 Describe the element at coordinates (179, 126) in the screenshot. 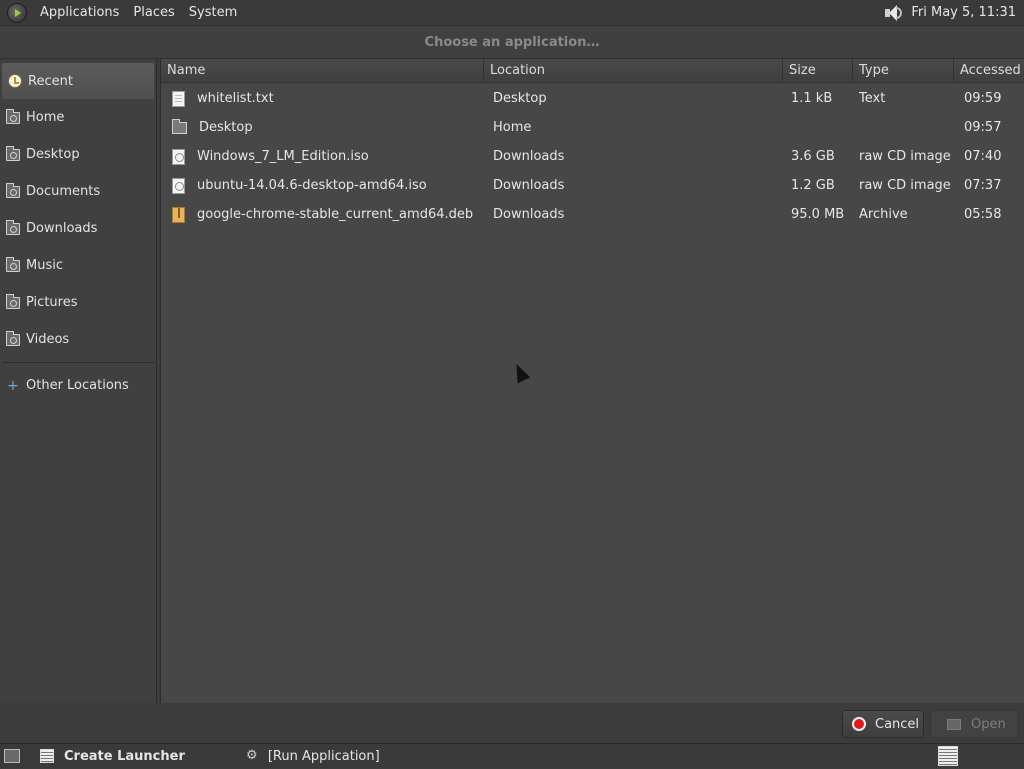

I see `folder-icon` at that location.